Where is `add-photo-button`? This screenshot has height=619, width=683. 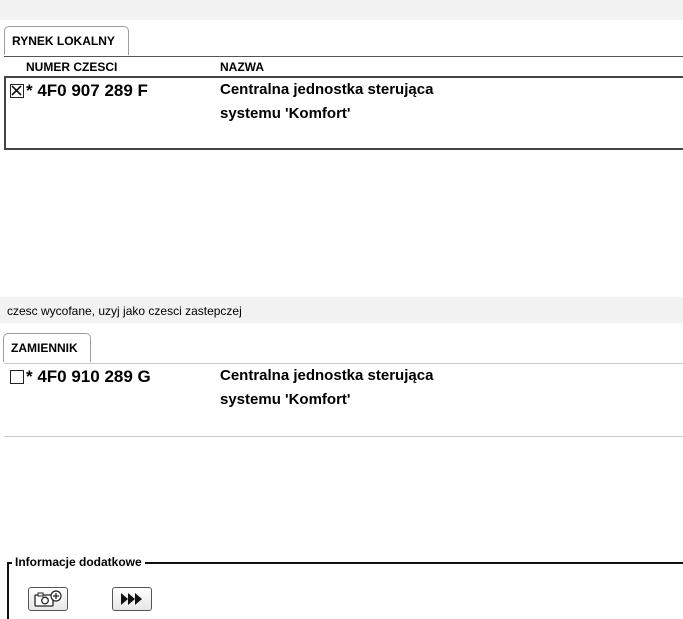
add-photo-button is located at coordinates (48, 599).